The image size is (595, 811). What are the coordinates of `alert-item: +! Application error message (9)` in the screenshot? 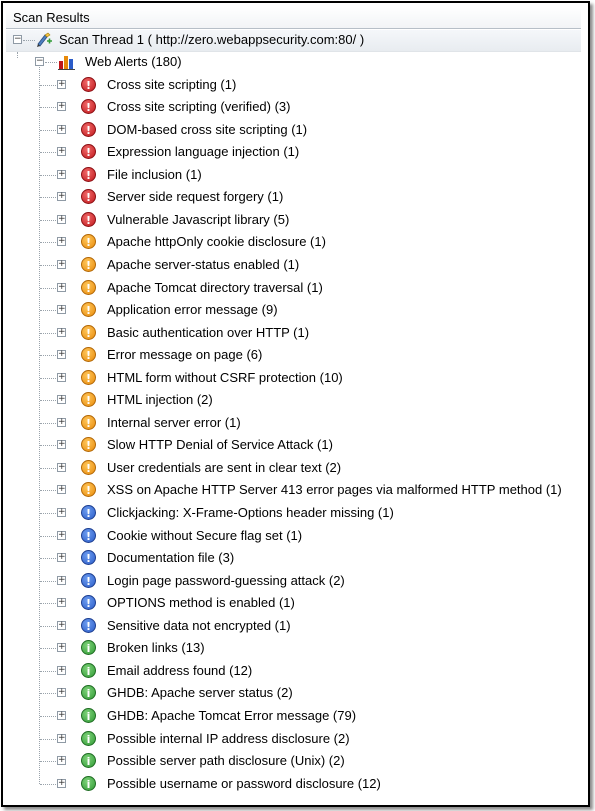 It's located at (293, 310).